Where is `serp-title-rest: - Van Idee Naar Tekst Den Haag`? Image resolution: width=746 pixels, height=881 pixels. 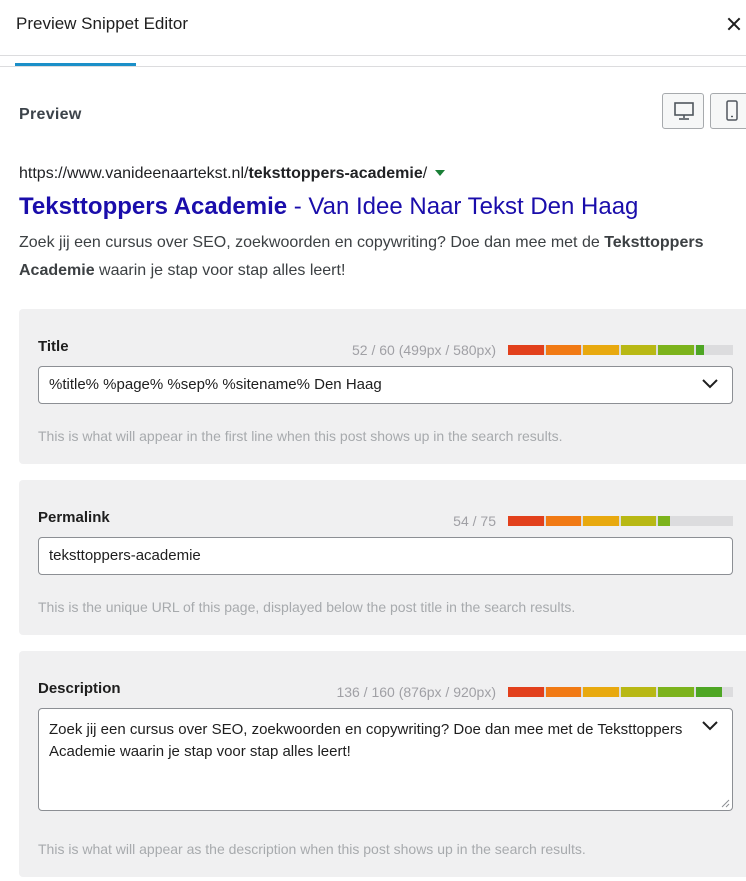 serp-title-rest: - Van Idee Naar Tekst Den Haag is located at coordinates (463, 206).